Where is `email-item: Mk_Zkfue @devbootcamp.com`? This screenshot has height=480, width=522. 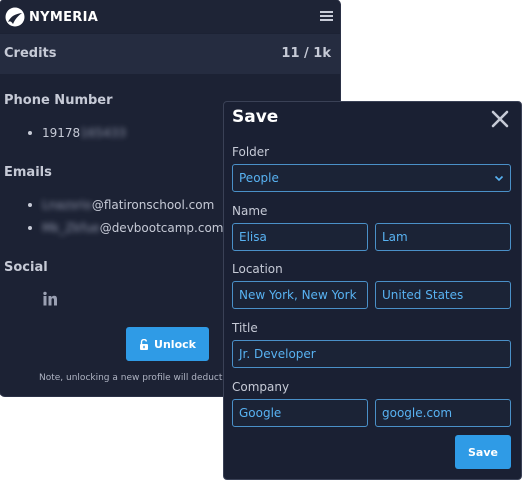
email-item: Mk_Zkfue @devbootcamp.com is located at coordinates (126, 228).